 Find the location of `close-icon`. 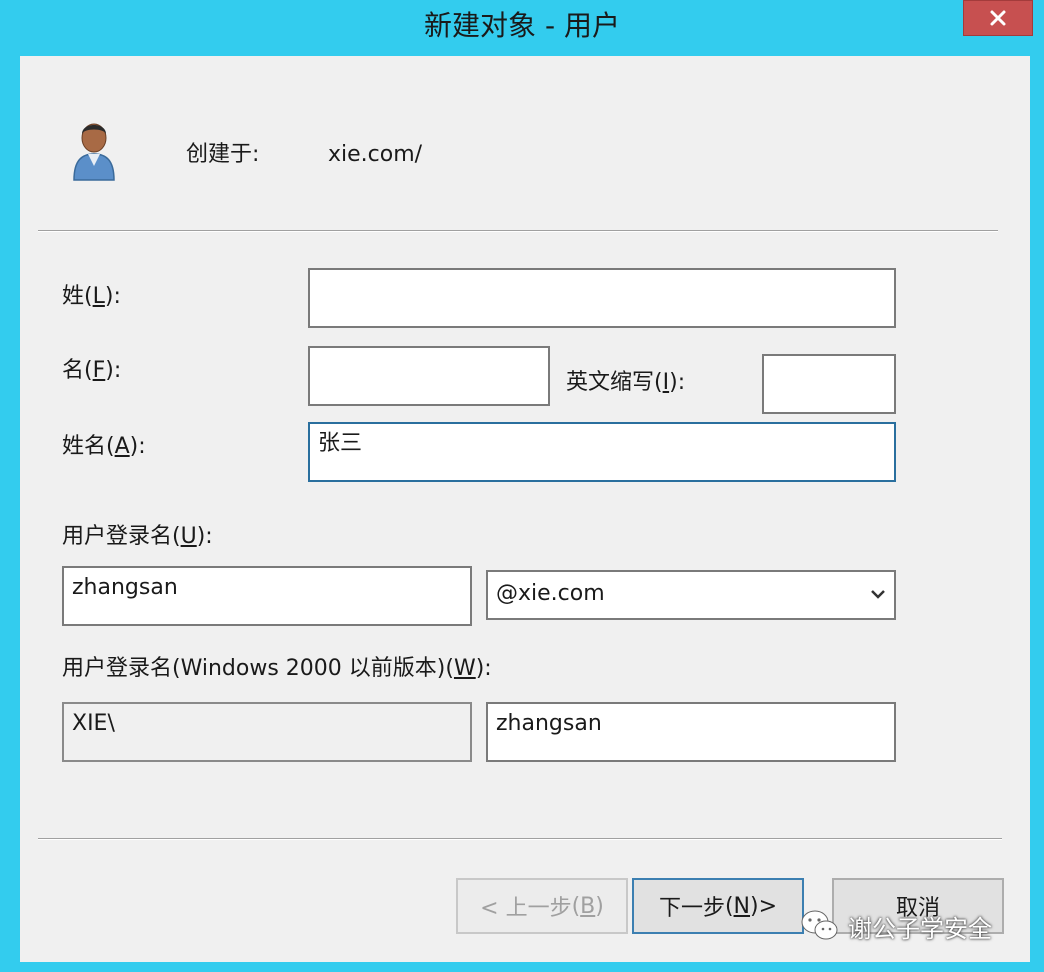

close-icon is located at coordinates (998, 18).